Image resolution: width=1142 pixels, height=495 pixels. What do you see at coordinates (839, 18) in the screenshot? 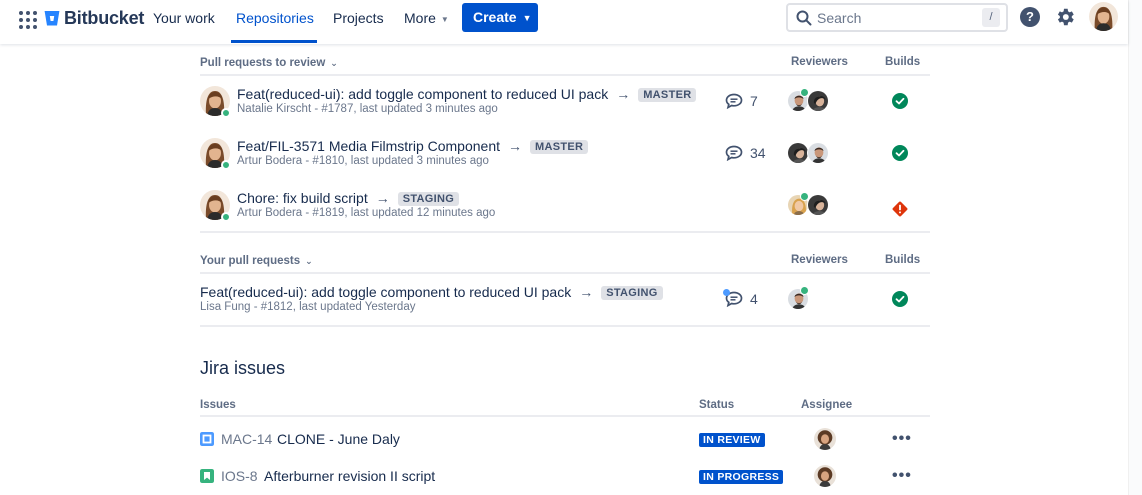
I see `search-placeholder: Search` at bounding box center [839, 18].